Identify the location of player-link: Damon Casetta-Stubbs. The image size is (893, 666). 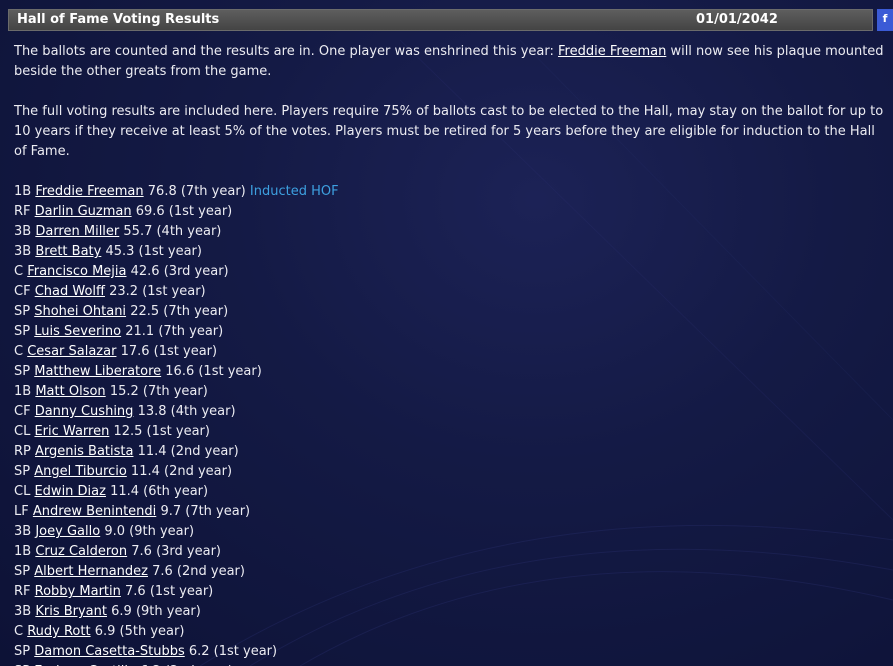
(109, 651).